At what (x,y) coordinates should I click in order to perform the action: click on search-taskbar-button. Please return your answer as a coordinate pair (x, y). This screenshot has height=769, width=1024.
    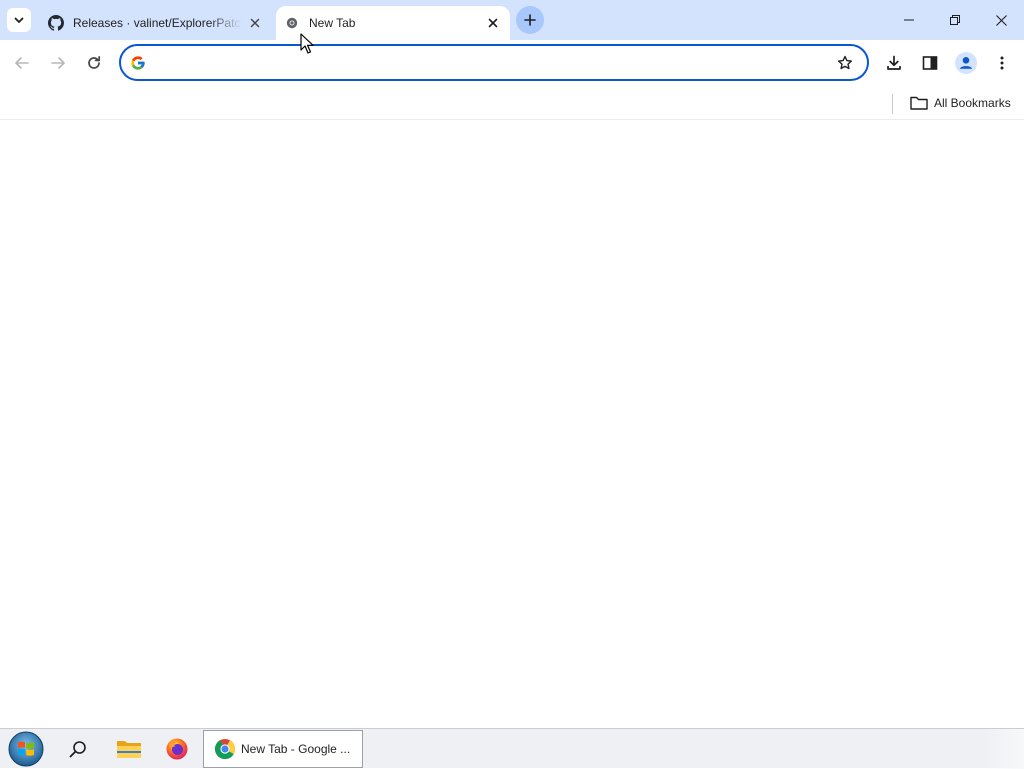
    Looking at the image, I should click on (78, 749).